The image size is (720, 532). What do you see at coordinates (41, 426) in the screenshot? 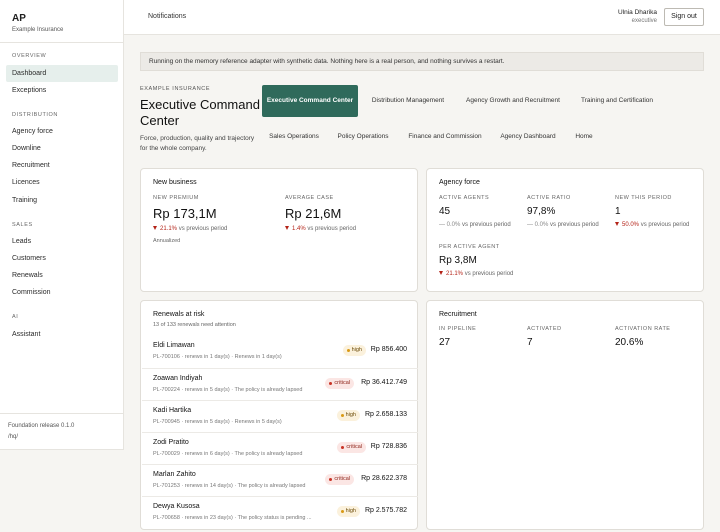
I see `release-version: Foundation release 0.1.0` at bounding box center [41, 426].